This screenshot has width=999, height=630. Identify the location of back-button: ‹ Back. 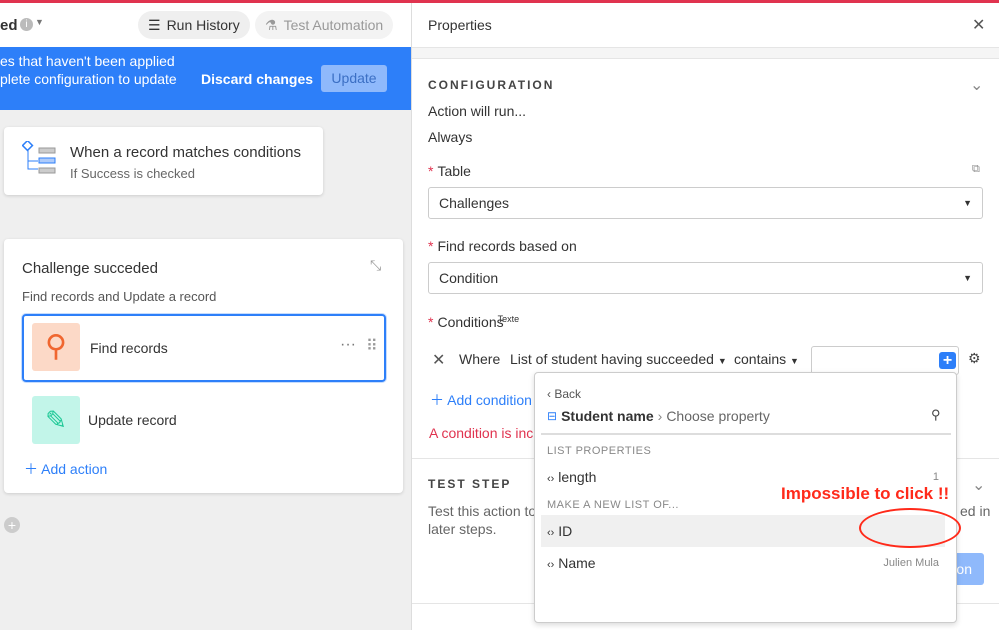
(564, 394).